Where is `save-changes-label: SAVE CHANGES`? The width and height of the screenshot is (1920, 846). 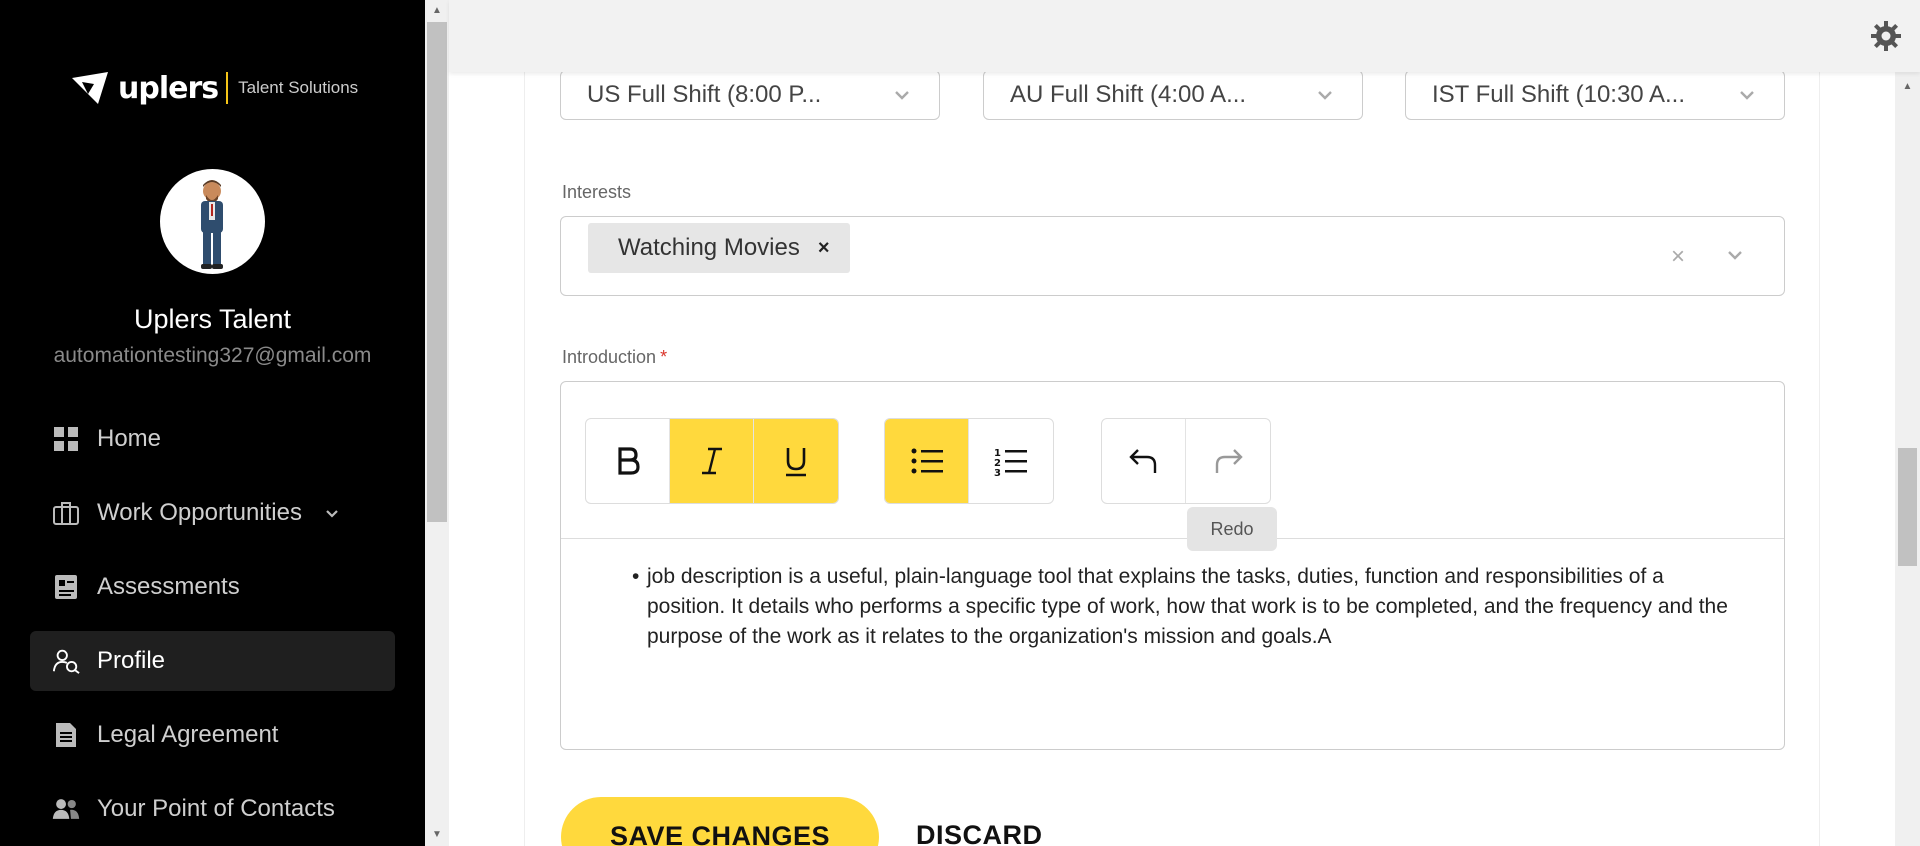
save-changes-label: SAVE CHANGES is located at coordinates (720, 833).